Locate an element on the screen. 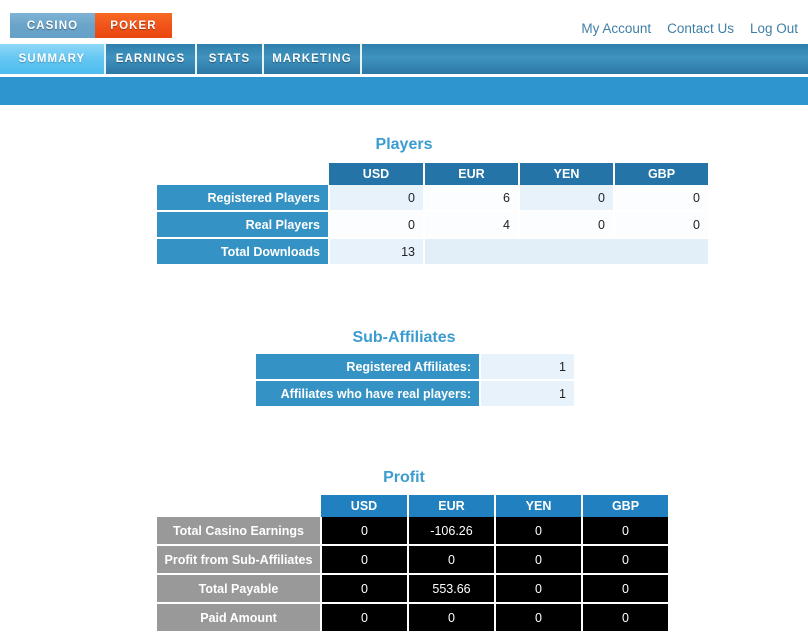  section-tab-bar: SUMMARY EARNINGS STATS MARKETING is located at coordinates (404, 59).